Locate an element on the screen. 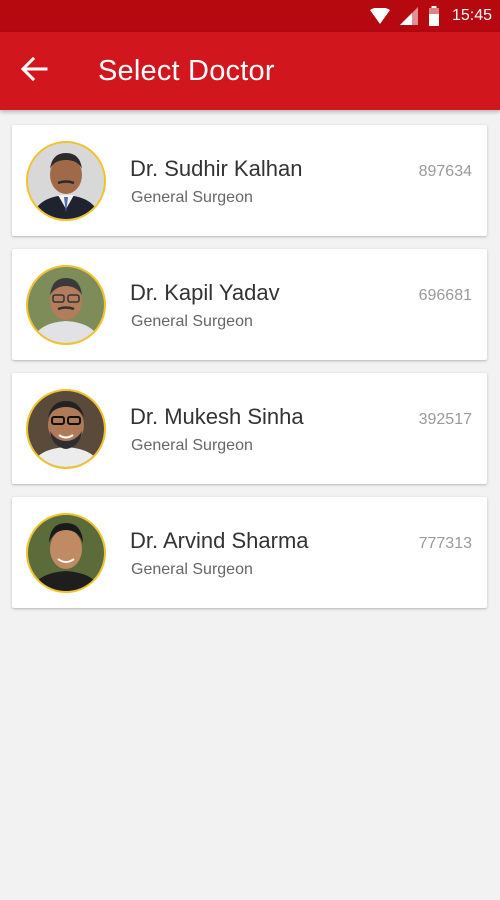 This screenshot has width=500, height=900. doctor-card: Dr. Kapil Yadav General Surgeon 696681 is located at coordinates (249, 304).